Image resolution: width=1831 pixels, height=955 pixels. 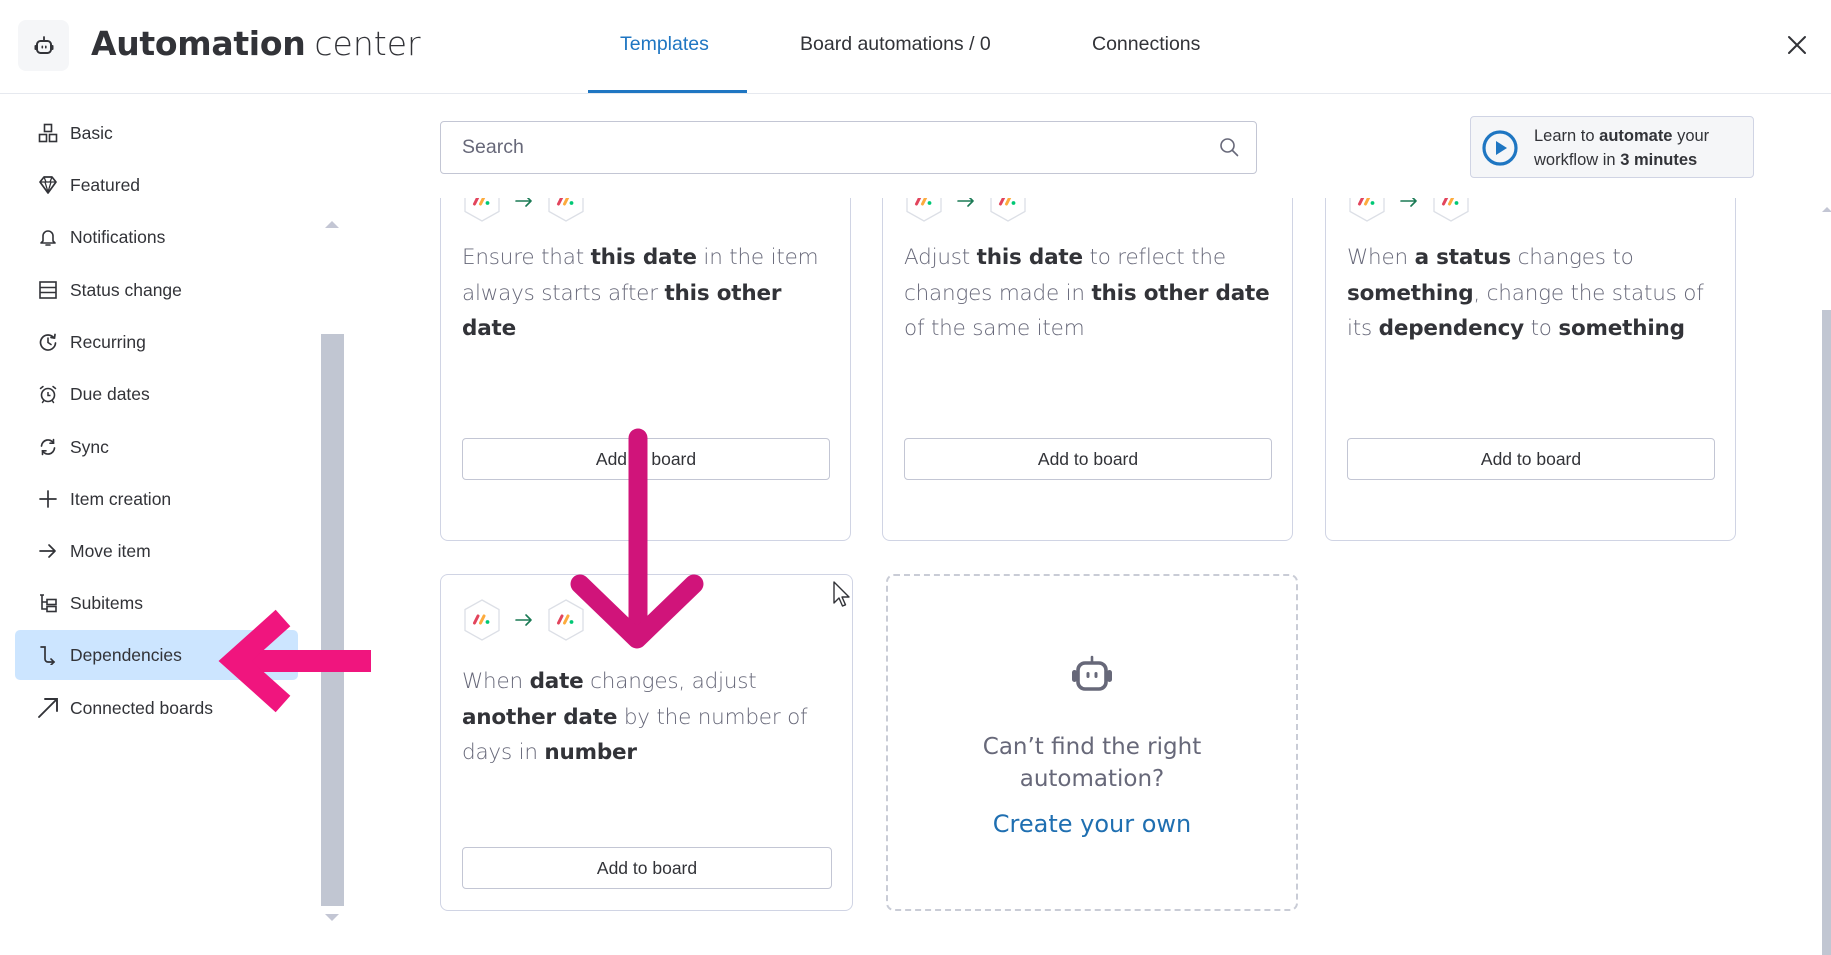 What do you see at coordinates (539, 717) in the screenshot?
I see `description-keyword: another date` at bounding box center [539, 717].